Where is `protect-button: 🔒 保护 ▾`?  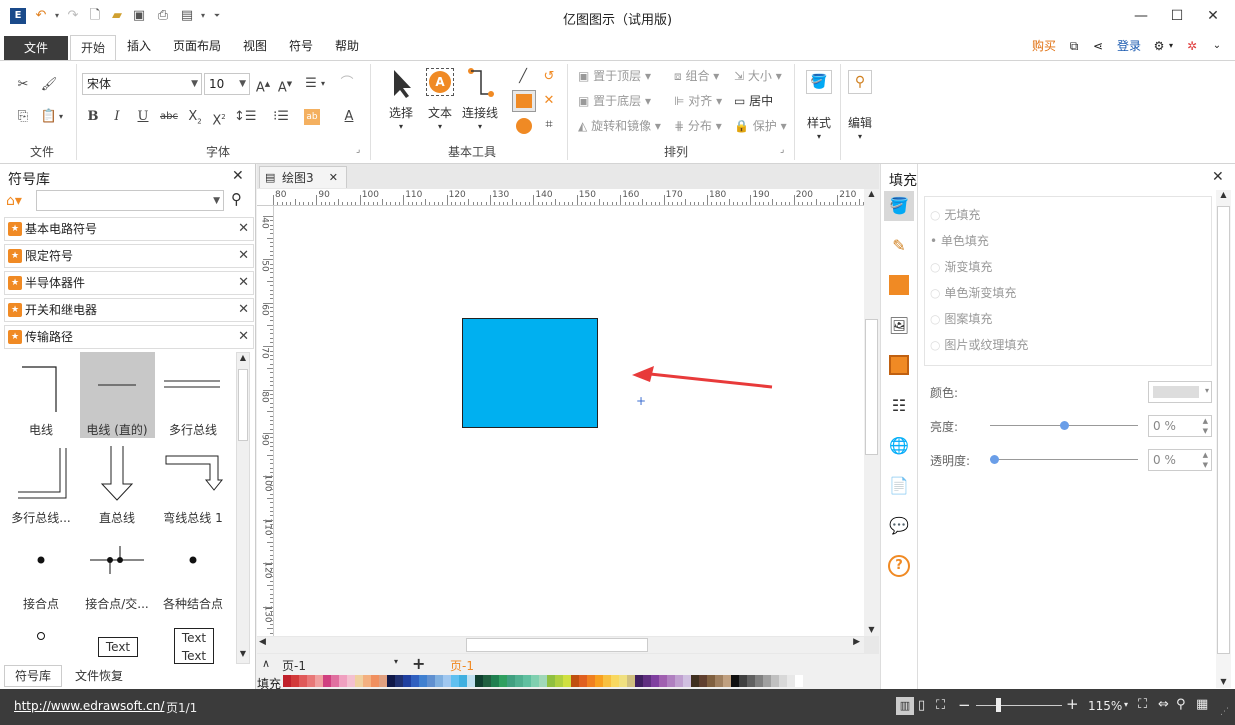 protect-button: 🔒 保护 ▾ is located at coordinates (760, 126).